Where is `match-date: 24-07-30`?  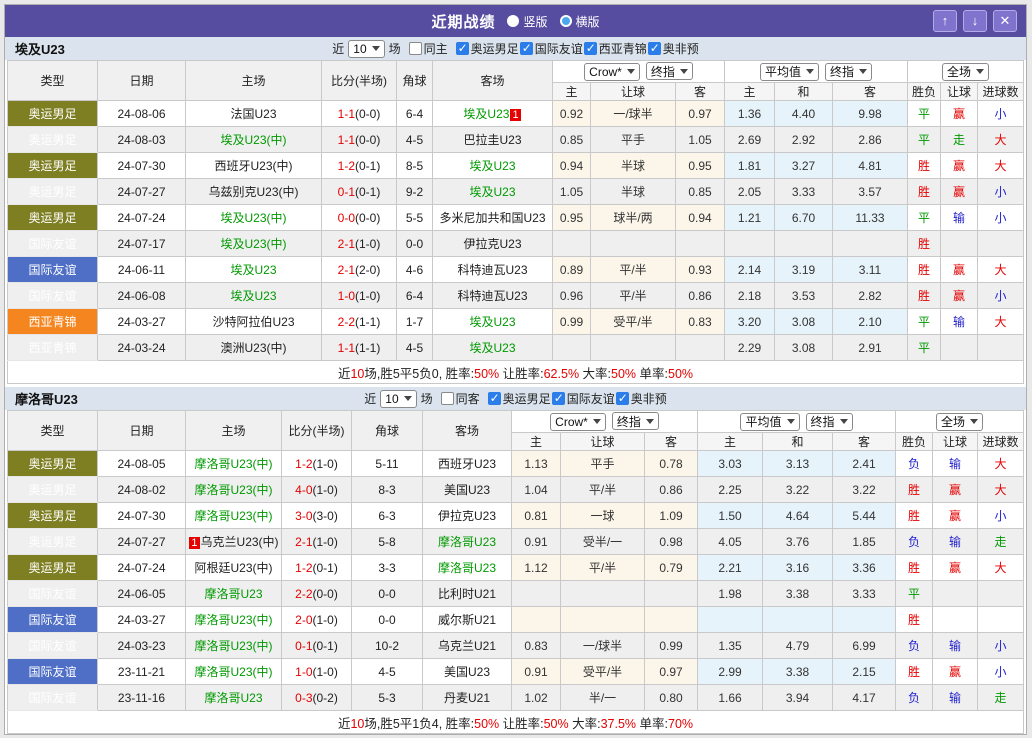
match-date: 24-07-30 is located at coordinates (141, 515).